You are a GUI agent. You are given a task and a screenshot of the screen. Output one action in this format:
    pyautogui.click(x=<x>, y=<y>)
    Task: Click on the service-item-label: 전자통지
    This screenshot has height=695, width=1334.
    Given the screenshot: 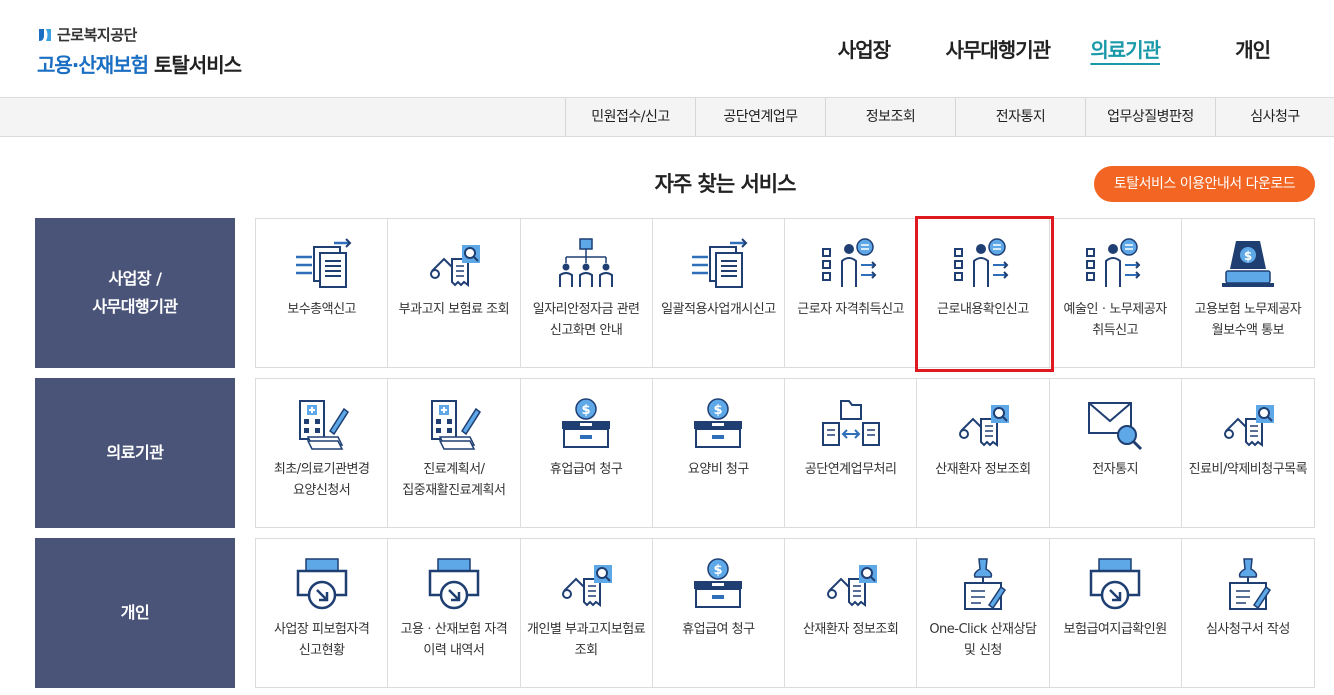 What is the action you would take?
    pyautogui.click(x=1115, y=469)
    